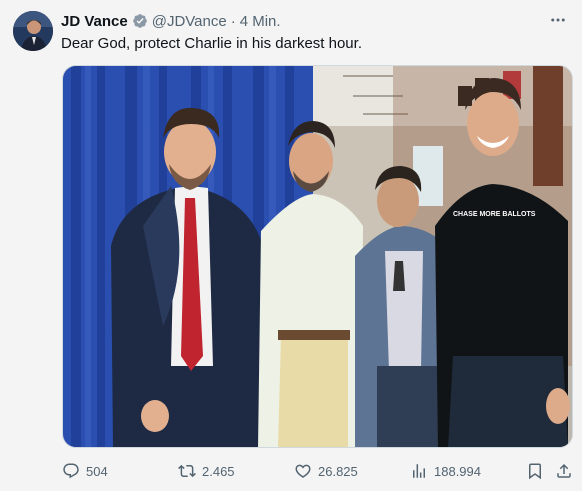 This screenshot has height=491, width=582. What do you see at coordinates (260, 21) in the screenshot?
I see `timestamp: 4 Min.` at bounding box center [260, 21].